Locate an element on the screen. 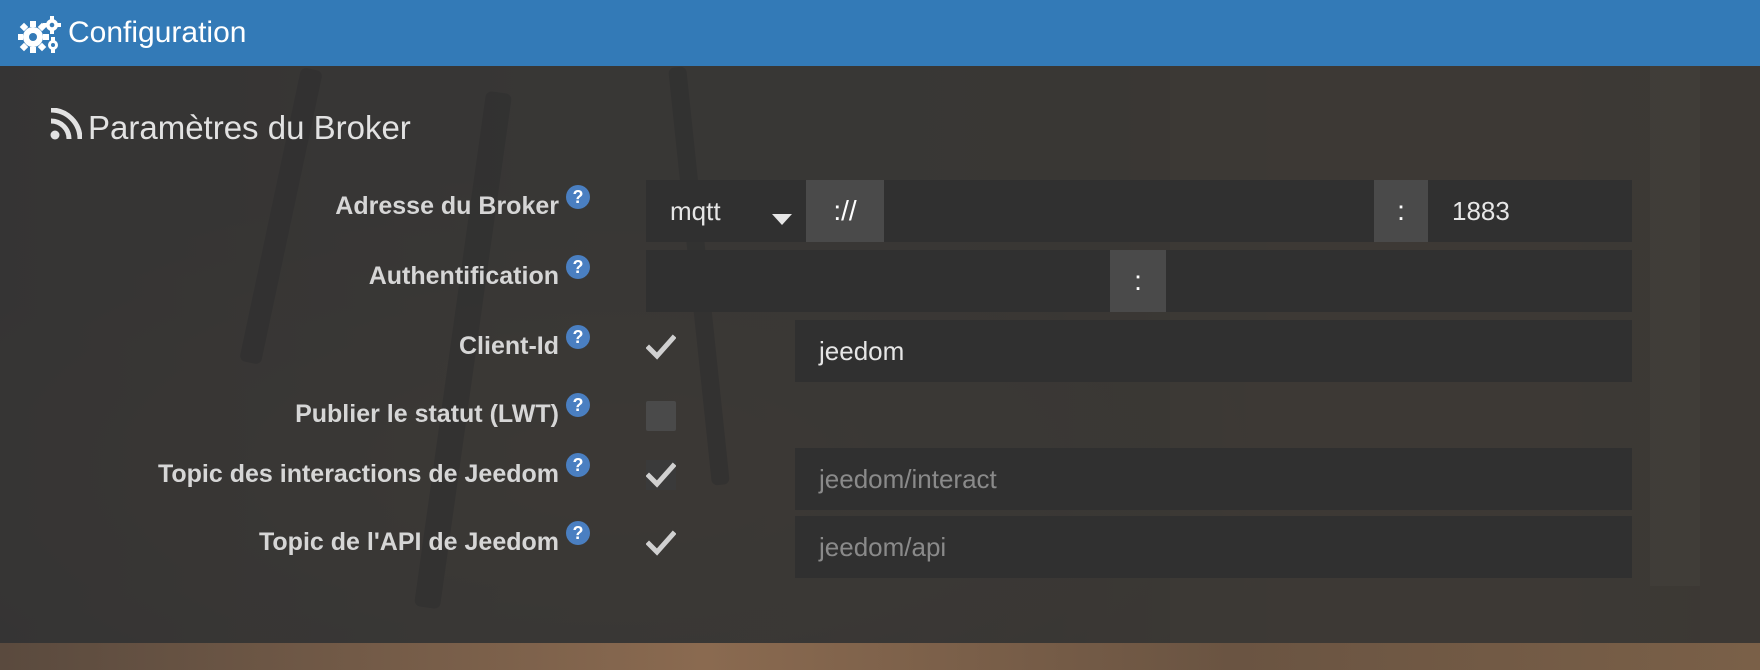  authentication-help-icon: ? is located at coordinates (578, 267).